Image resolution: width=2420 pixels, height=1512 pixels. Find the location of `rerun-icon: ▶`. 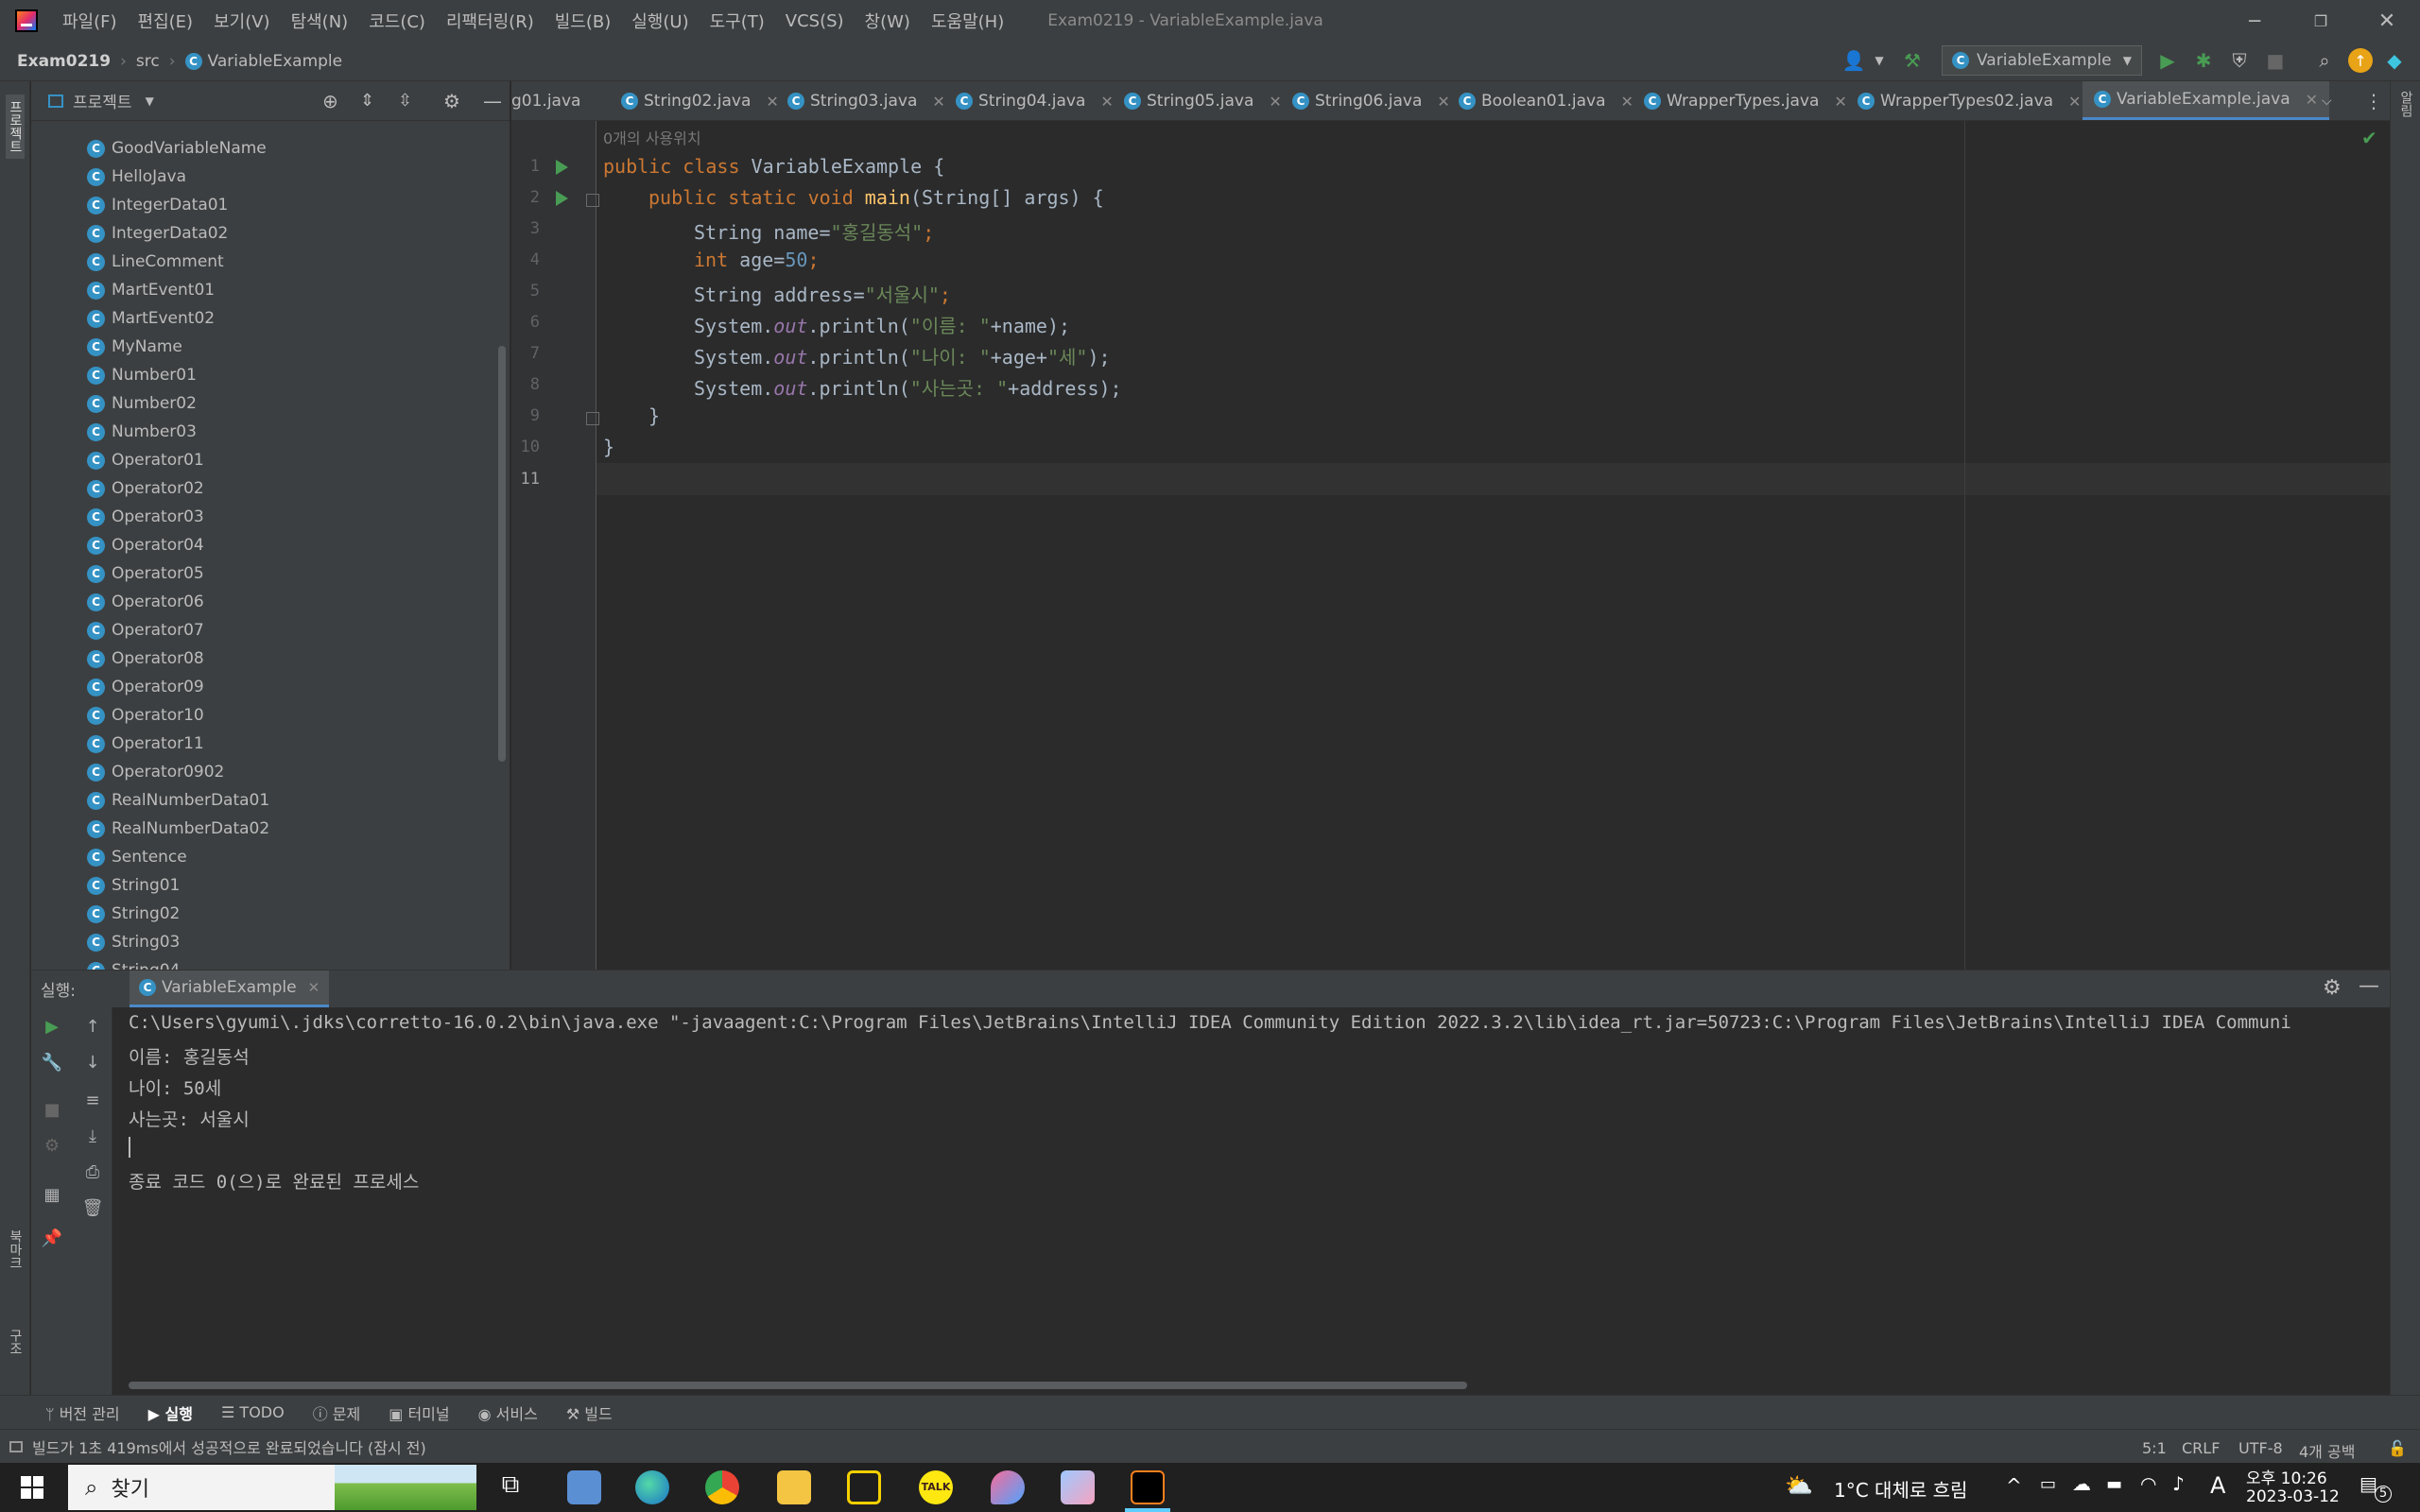

rerun-icon: ▶ is located at coordinates (52, 1026).